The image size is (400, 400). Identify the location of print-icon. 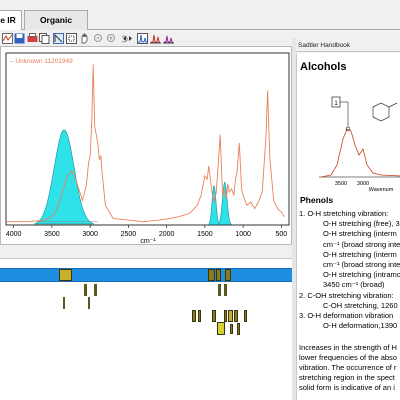
(32, 38).